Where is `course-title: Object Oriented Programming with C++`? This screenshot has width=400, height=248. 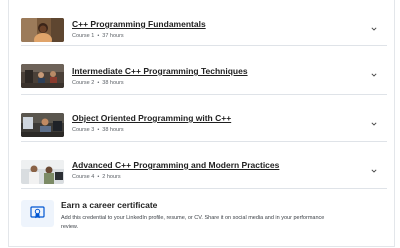 course-title: Object Oriented Programming with C++ is located at coordinates (151, 118).